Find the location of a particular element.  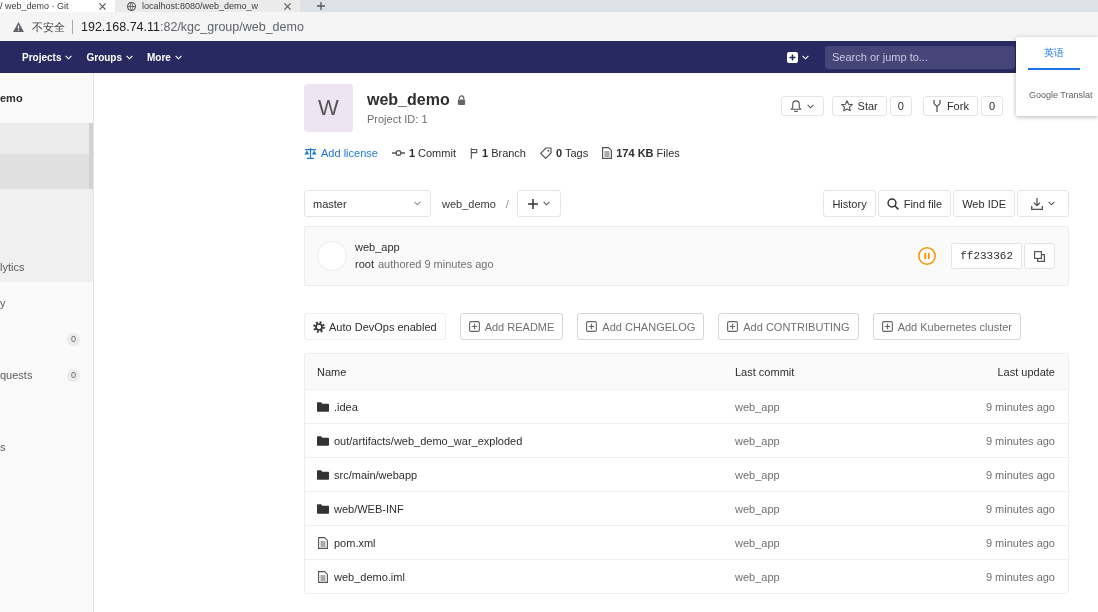

auto-devops-link: Auto DevOps enabled is located at coordinates (375, 326).